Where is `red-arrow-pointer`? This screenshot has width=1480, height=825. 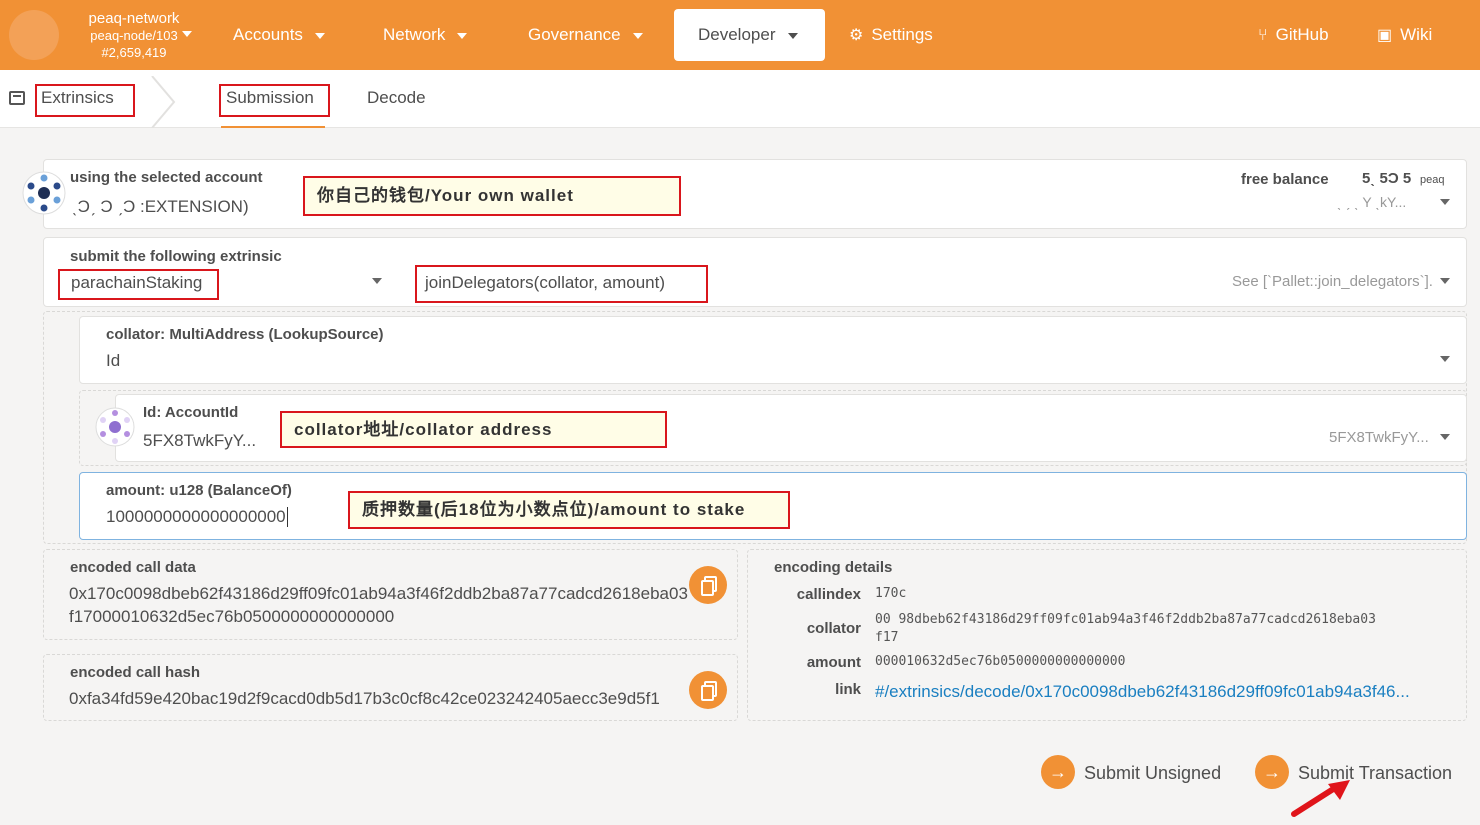
red-arrow-pointer is located at coordinates (1320, 798).